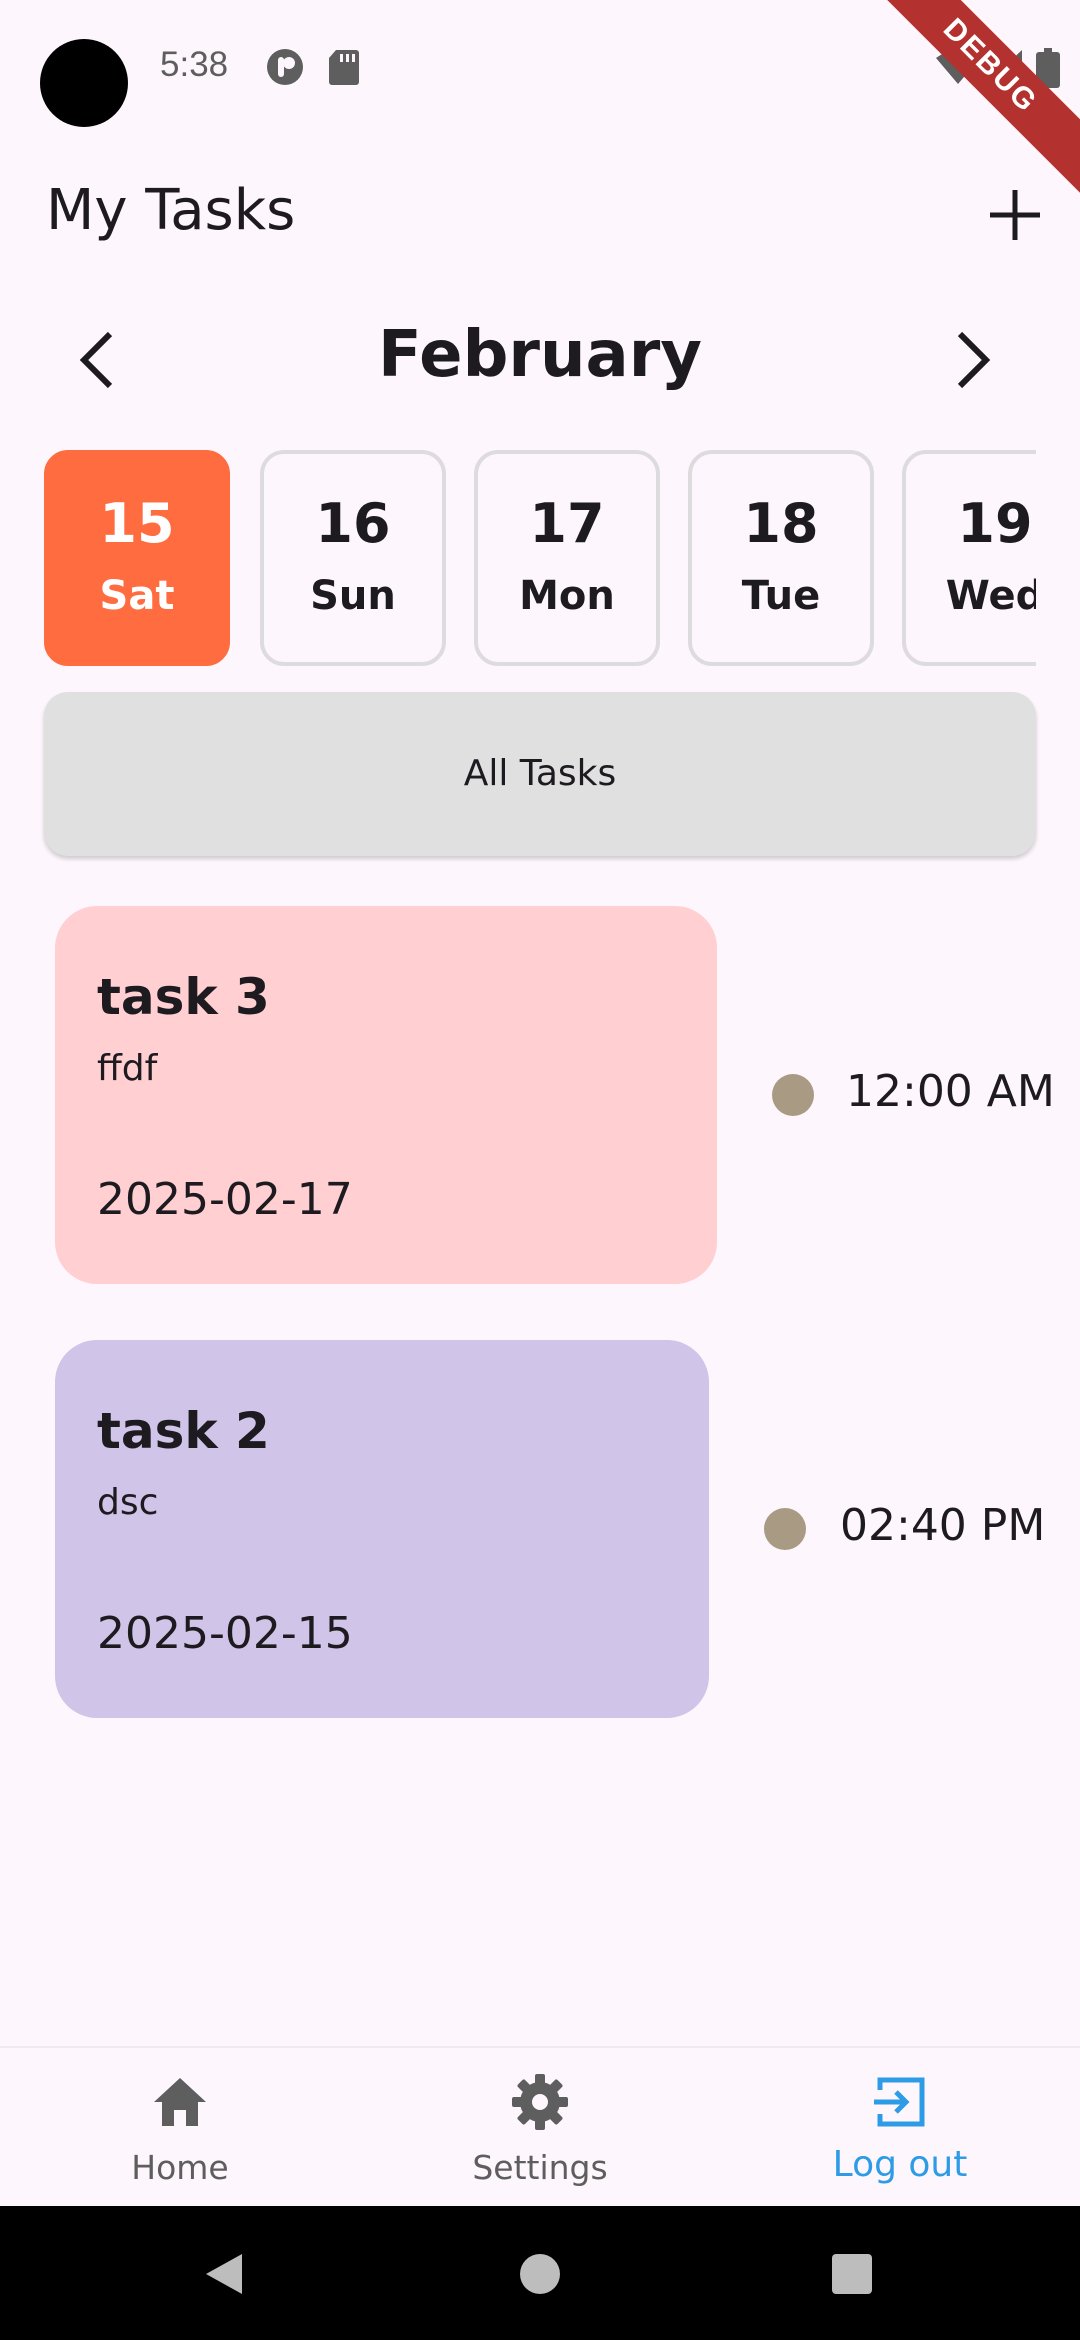 The image size is (1080, 2340). What do you see at coordinates (781, 523) in the screenshot?
I see `day-number: 18` at bounding box center [781, 523].